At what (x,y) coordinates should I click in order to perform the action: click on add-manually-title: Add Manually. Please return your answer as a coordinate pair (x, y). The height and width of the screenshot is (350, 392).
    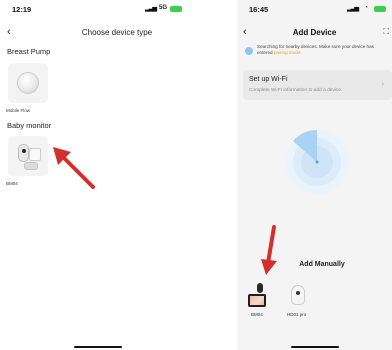
    Looking at the image, I should click on (322, 264).